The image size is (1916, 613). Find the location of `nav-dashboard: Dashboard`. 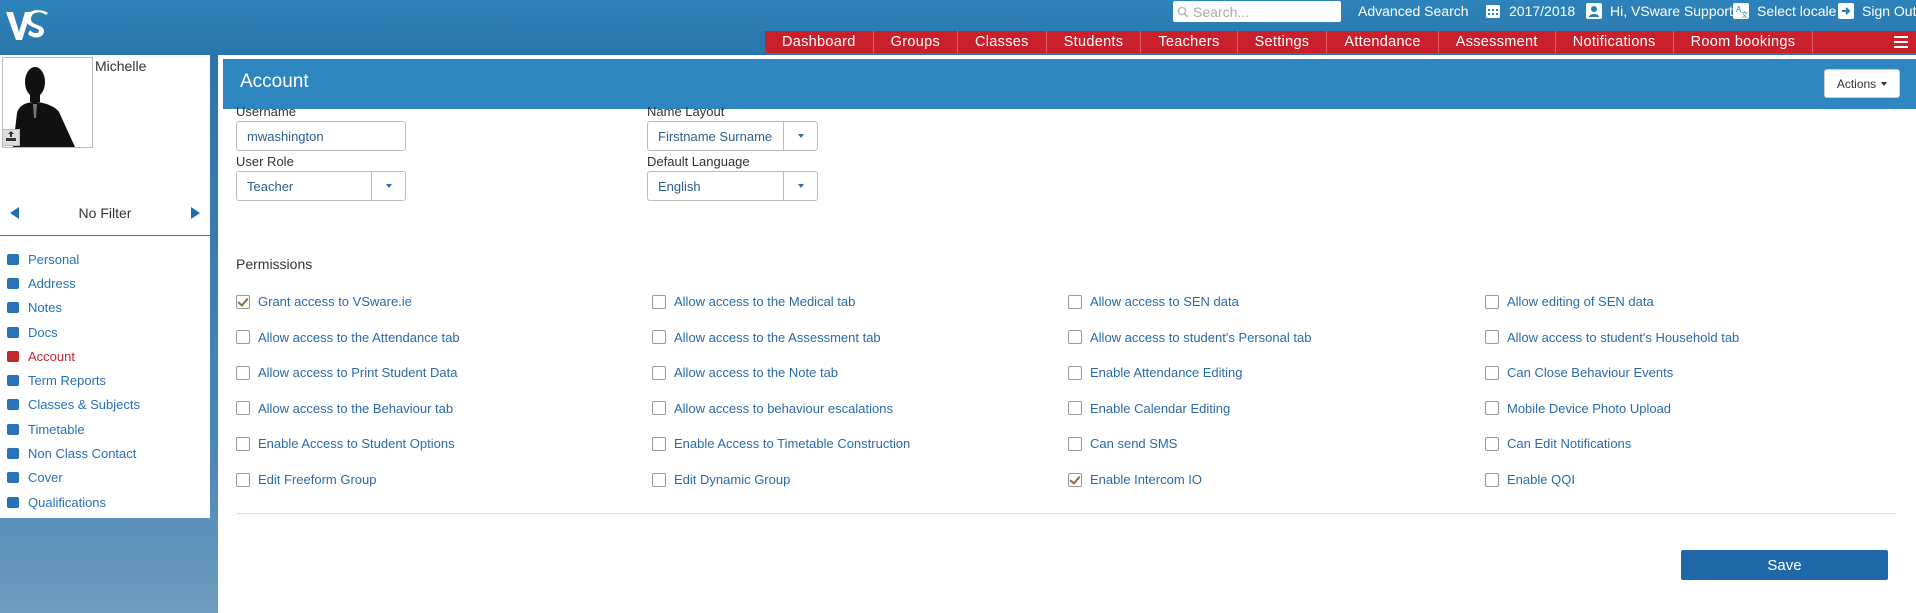

nav-dashboard: Dashboard is located at coordinates (819, 42).